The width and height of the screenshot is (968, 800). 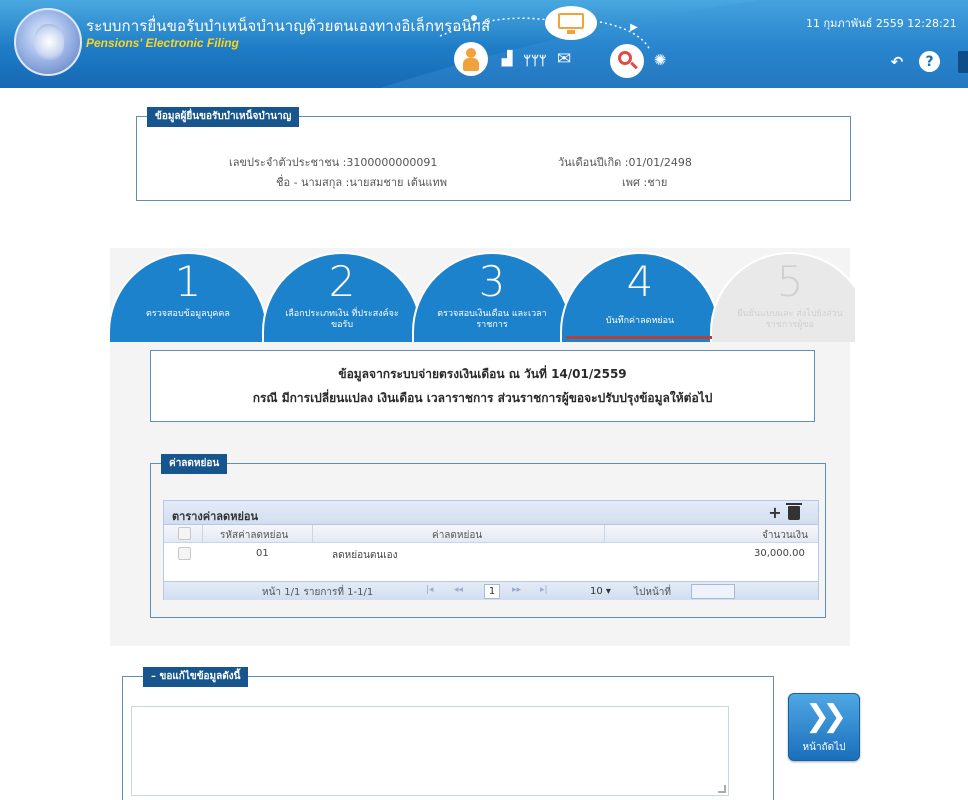 I want to click on next-page-icon: ▸▸, so click(x=516, y=590).